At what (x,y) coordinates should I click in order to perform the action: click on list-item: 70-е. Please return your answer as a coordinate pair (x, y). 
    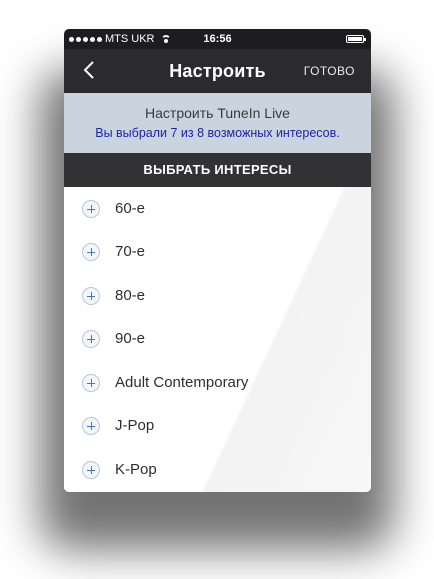
    Looking at the image, I should click on (217, 251).